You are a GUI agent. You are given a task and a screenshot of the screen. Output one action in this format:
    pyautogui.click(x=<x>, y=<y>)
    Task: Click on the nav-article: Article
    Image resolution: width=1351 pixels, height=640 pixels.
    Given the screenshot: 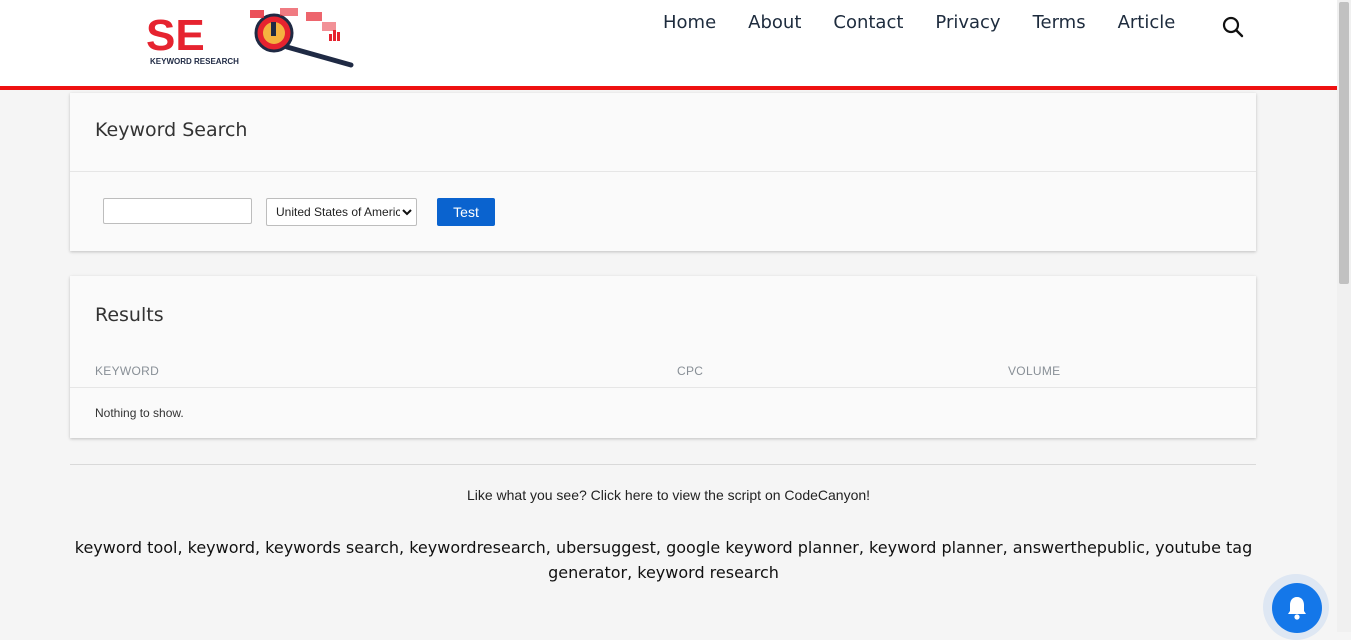 What is the action you would take?
    pyautogui.click(x=1147, y=22)
    